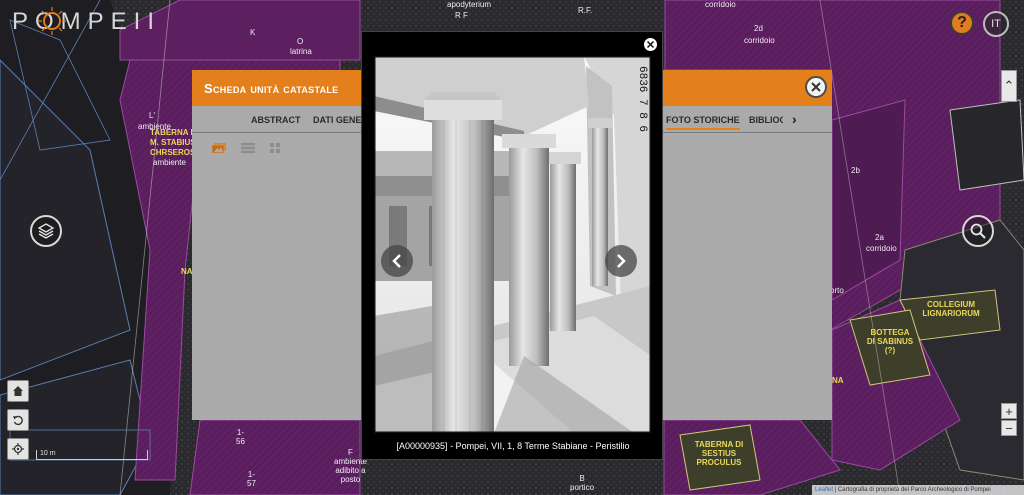  I want to click on map-label-stabius: M. STABIUS, so click(173, 142).